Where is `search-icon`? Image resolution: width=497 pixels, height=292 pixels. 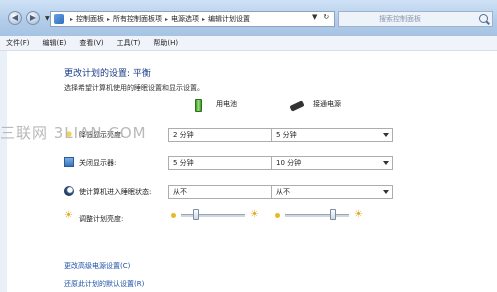
search-icon is located at coordinates (483, 18).